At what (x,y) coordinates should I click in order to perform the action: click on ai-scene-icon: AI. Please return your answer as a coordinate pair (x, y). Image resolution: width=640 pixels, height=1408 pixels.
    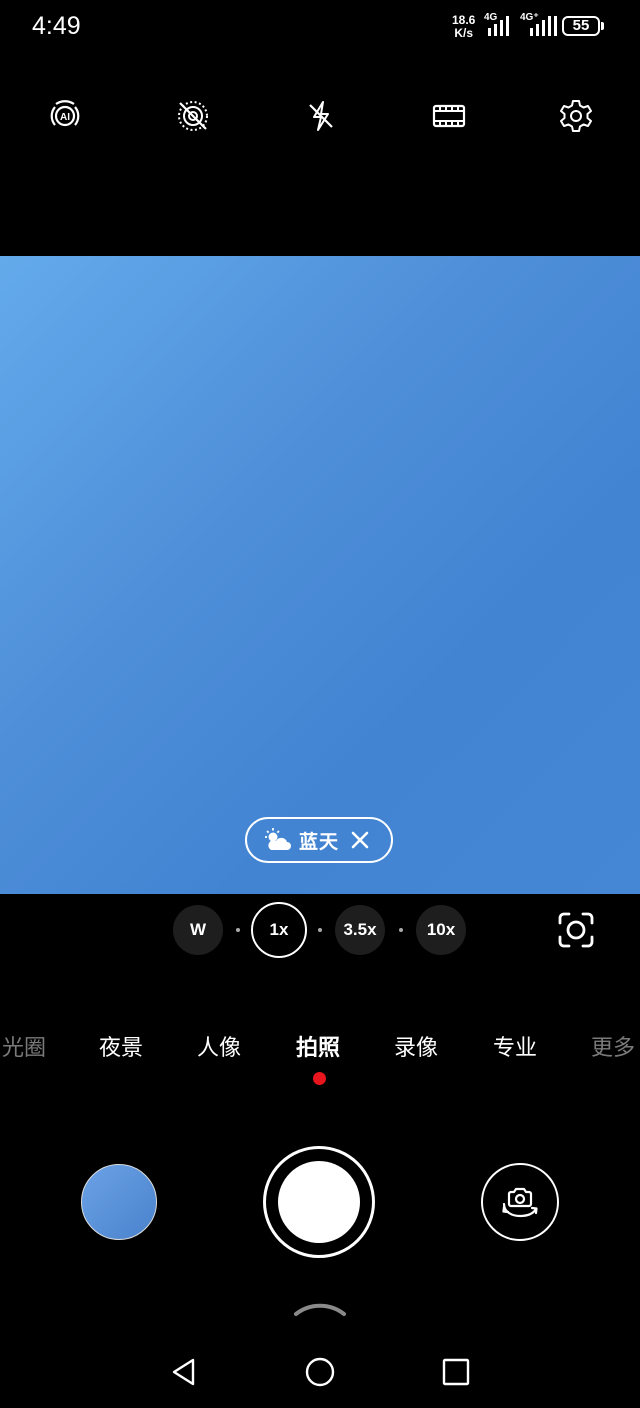
    Looking at the image, I should click on (65, 113).